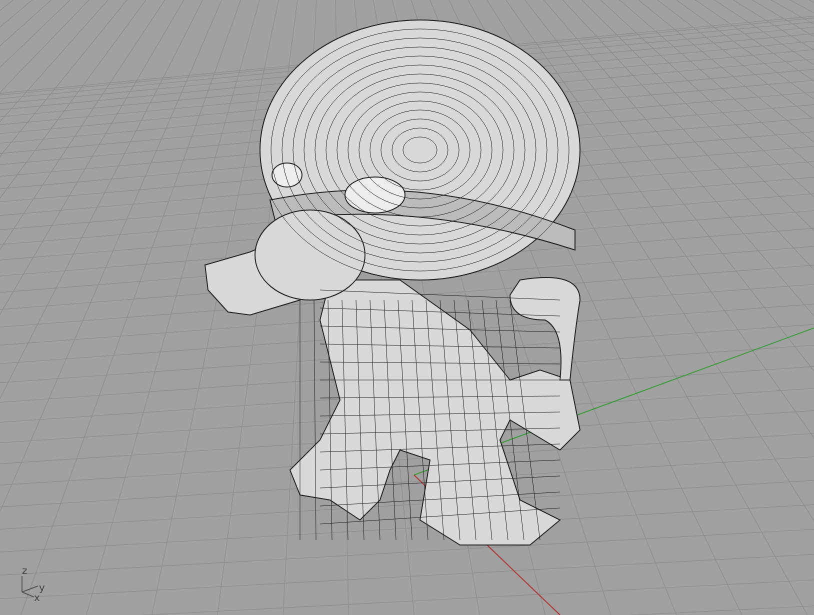 This screenshot has height=615, width=814. What do you see at coordinates (25, 571) in the screenshot?
I see `axis-label: z` at bounding box center [25, 571].